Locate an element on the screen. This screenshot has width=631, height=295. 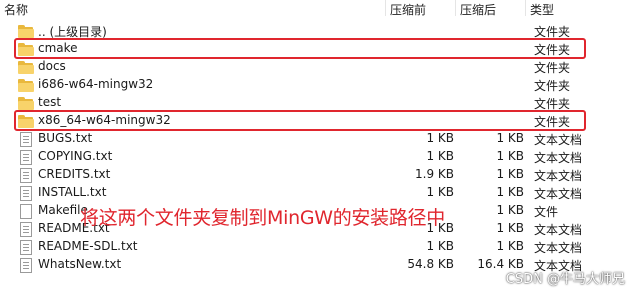
file-name: test is located at coordinates (50, 102).